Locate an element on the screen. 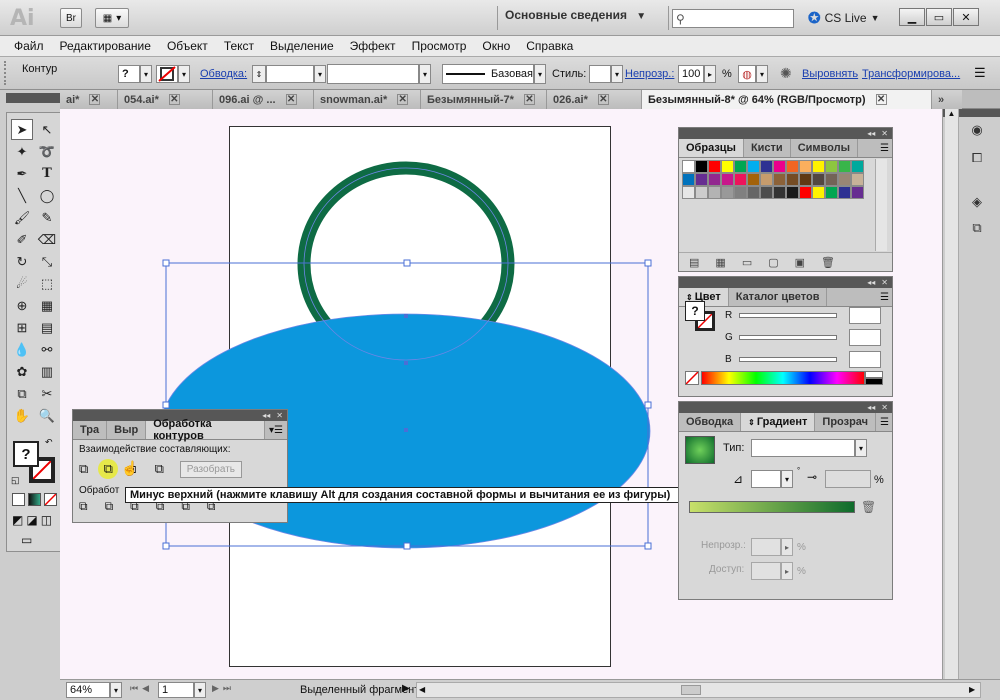 The image size is (1000, 700). column-graph-tool-icon: ▥ is located at coordinates (47, 371).